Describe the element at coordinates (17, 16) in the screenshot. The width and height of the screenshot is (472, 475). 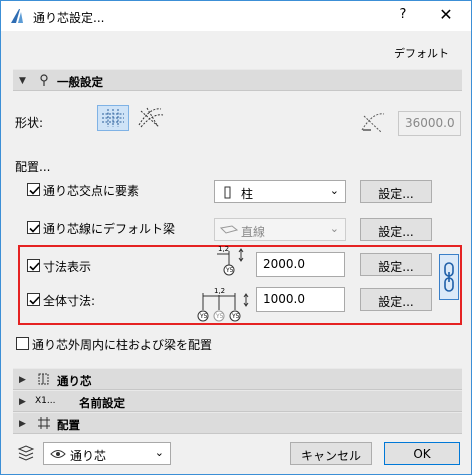
I see `archicad-logo-icon` at that location.